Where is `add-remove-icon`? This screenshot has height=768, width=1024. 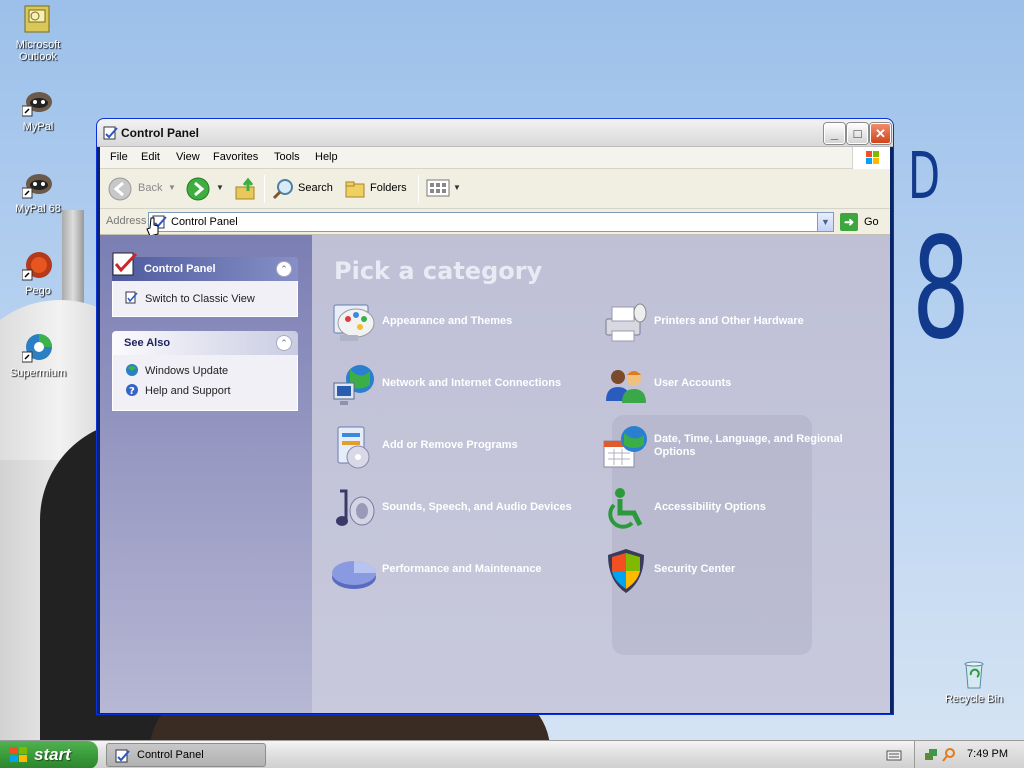 add-remove-icon is located at coordinates (354, 447).